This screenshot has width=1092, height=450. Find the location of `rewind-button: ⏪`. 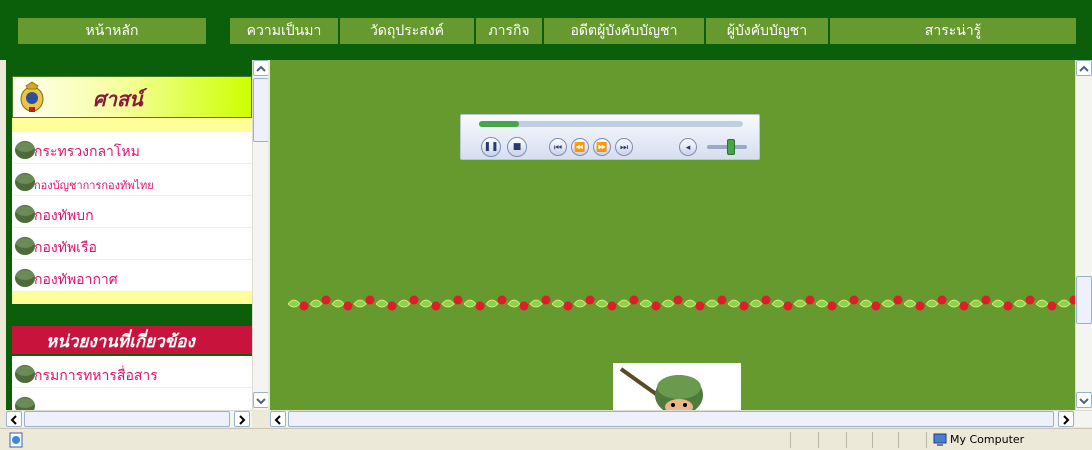

rewind-button: ⏪ is located at coordinates (580, 147).